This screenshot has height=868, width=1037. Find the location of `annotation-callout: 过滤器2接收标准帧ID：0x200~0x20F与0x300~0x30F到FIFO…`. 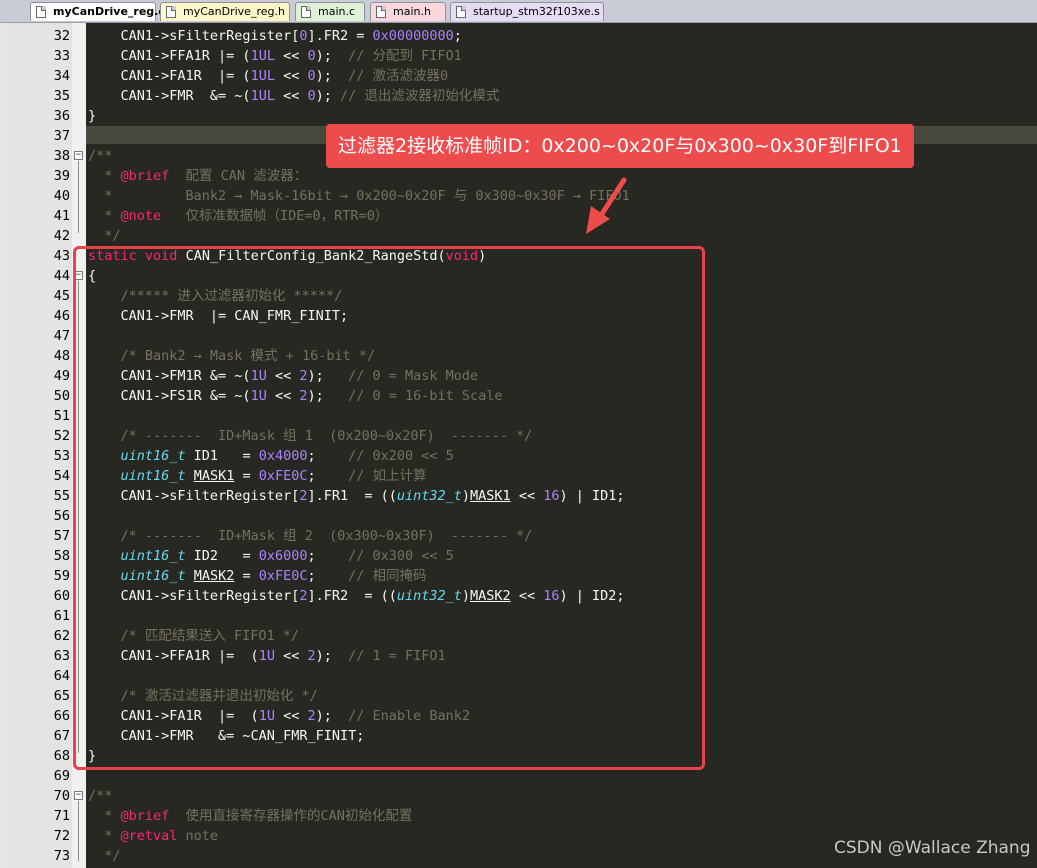

annotation-callout: 过滤器2接收标准帧ID：0x200~0x20F与0x300~0x30F到FIFO… is located at coordinates (620, 146).